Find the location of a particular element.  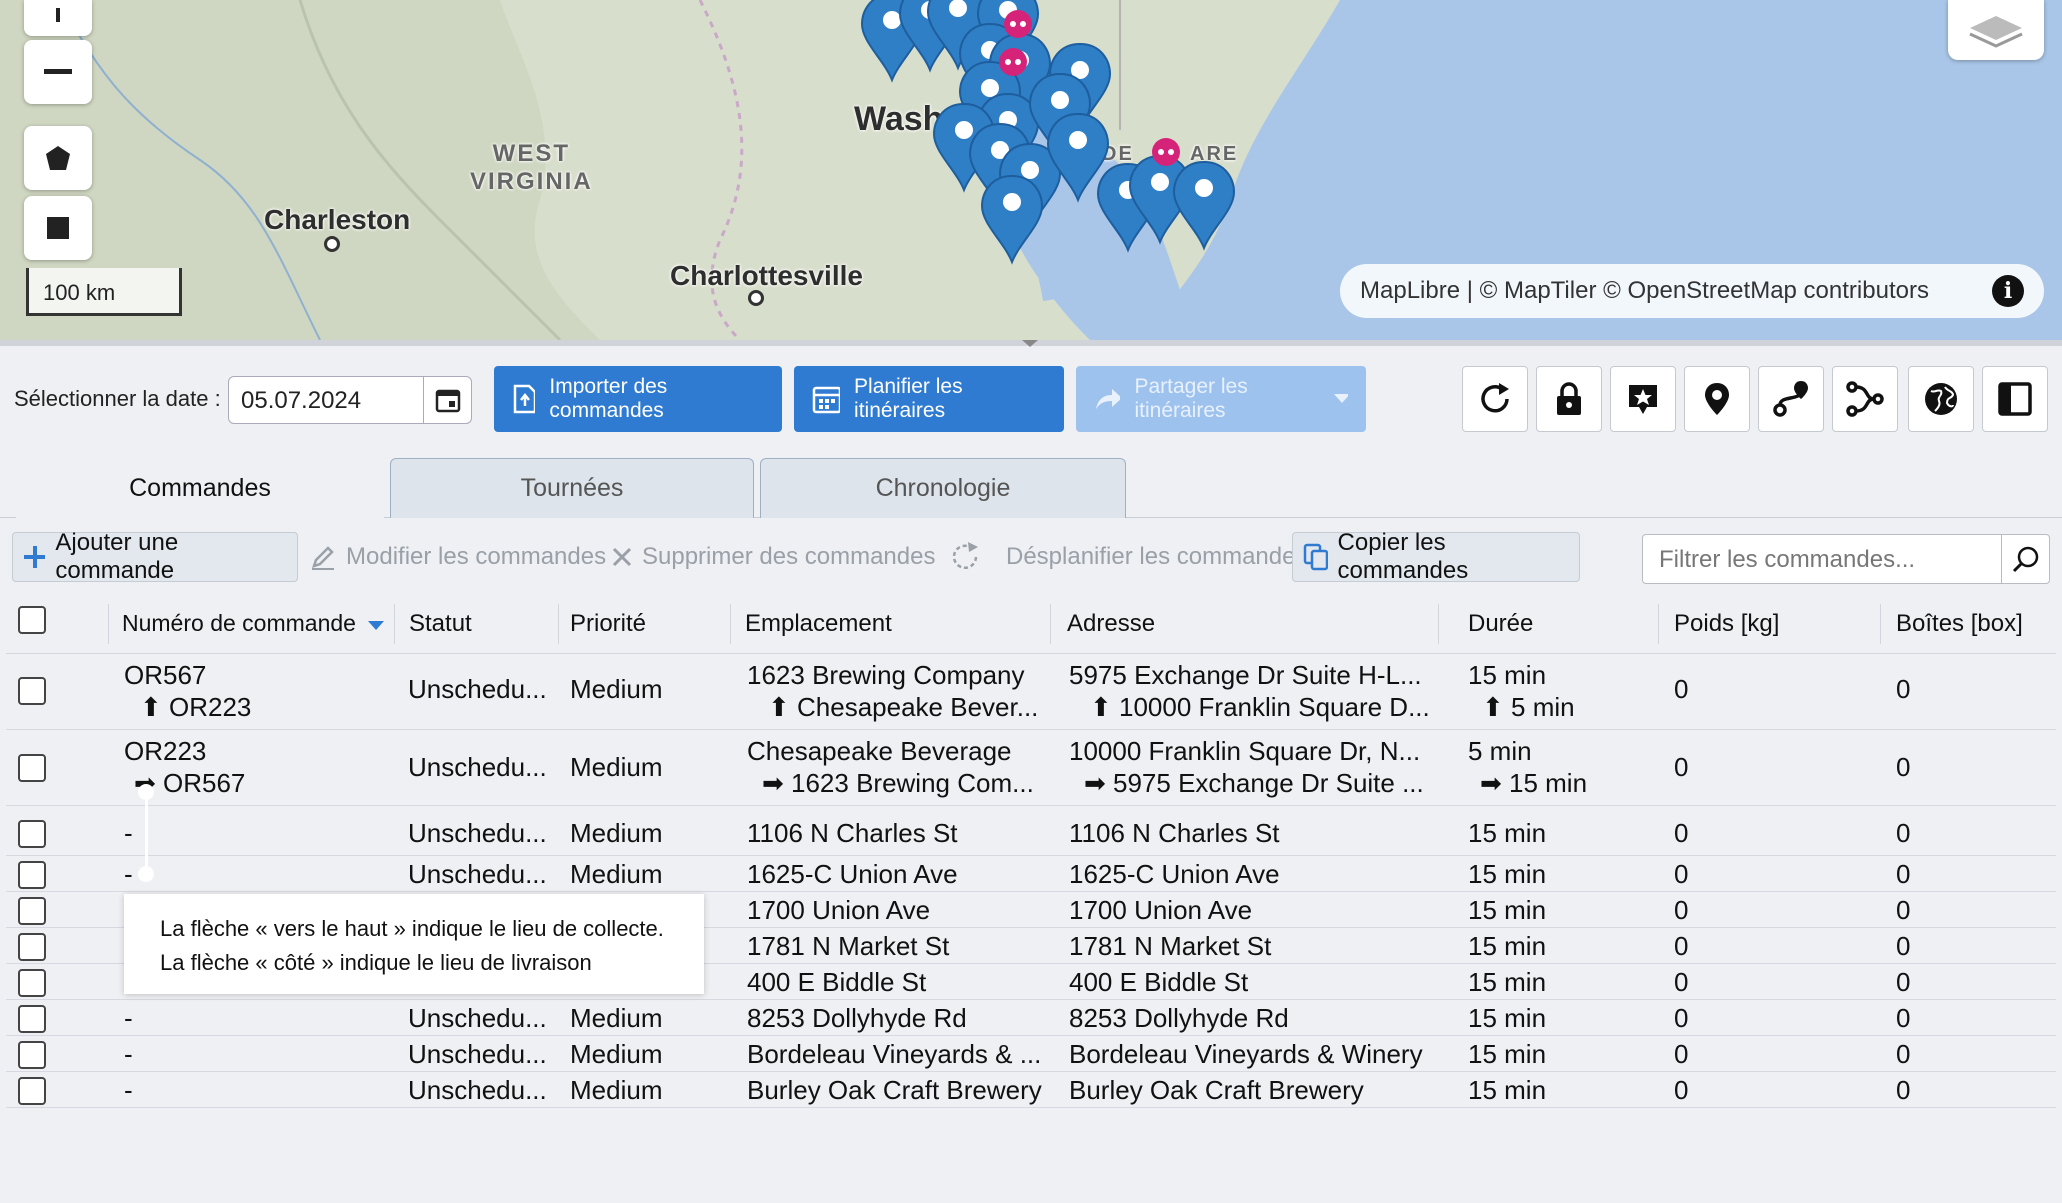

lock-button is located at coordinates (1569, 399).